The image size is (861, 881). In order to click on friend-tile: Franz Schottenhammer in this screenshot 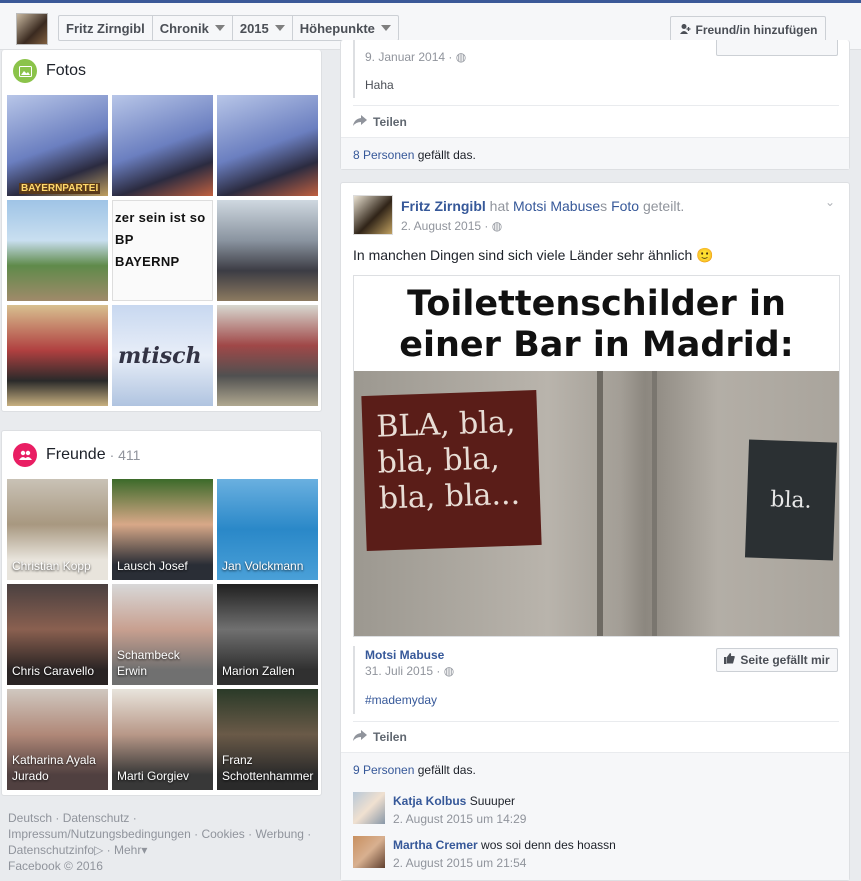, I will do `click(267, 739)`.